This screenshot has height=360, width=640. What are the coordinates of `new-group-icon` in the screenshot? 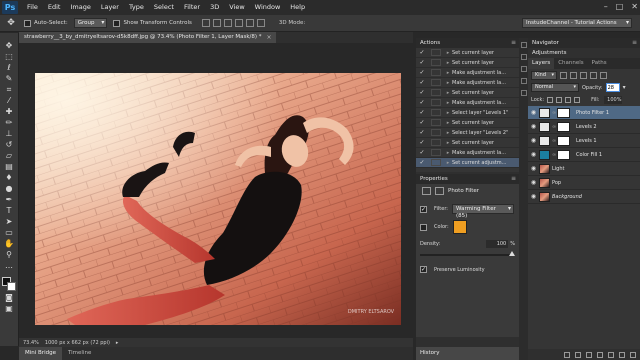 It's located at (611, 354).